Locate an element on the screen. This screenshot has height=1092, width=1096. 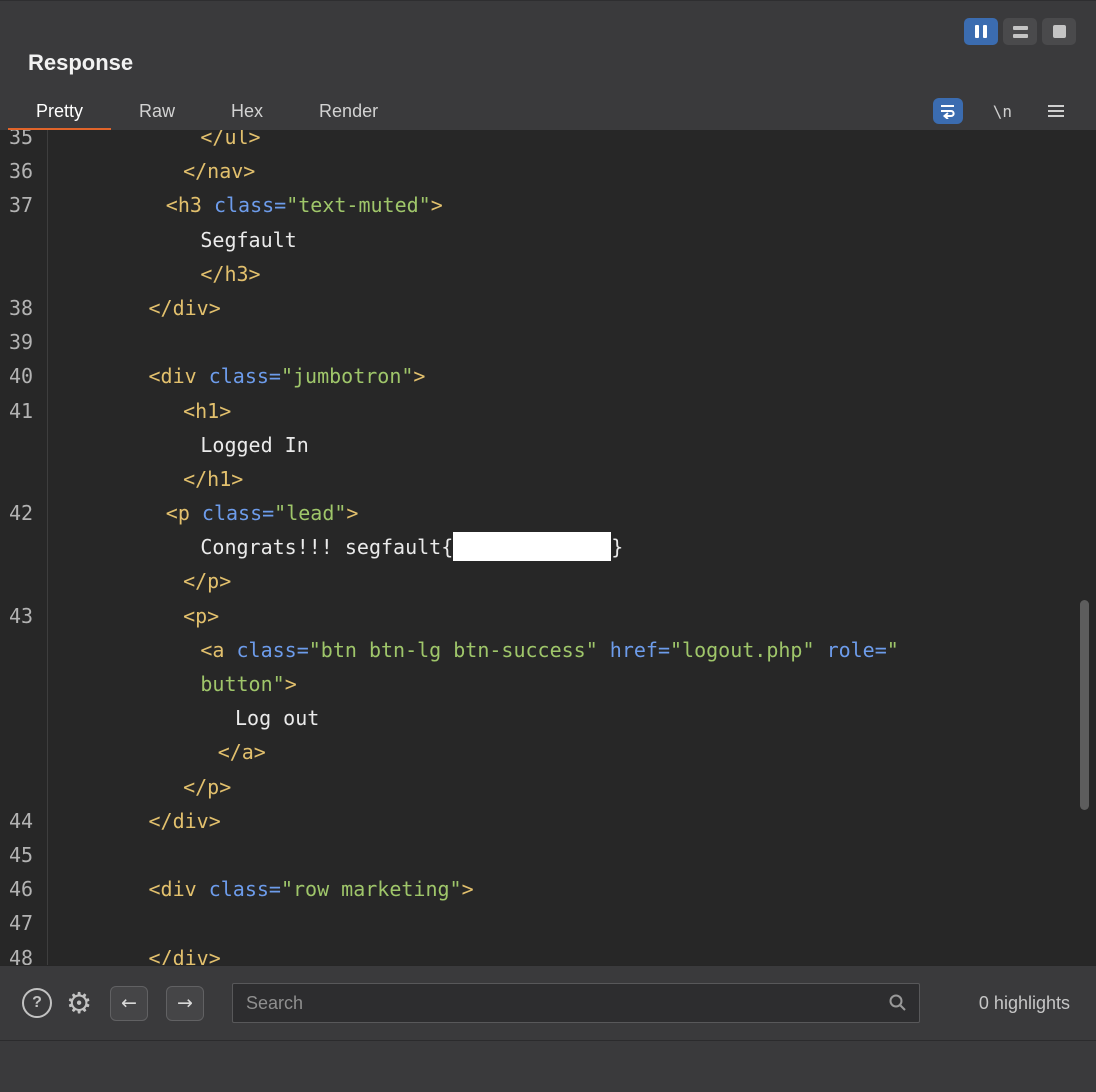
code-line: 44 </div> is located at coordinates (548, 820).